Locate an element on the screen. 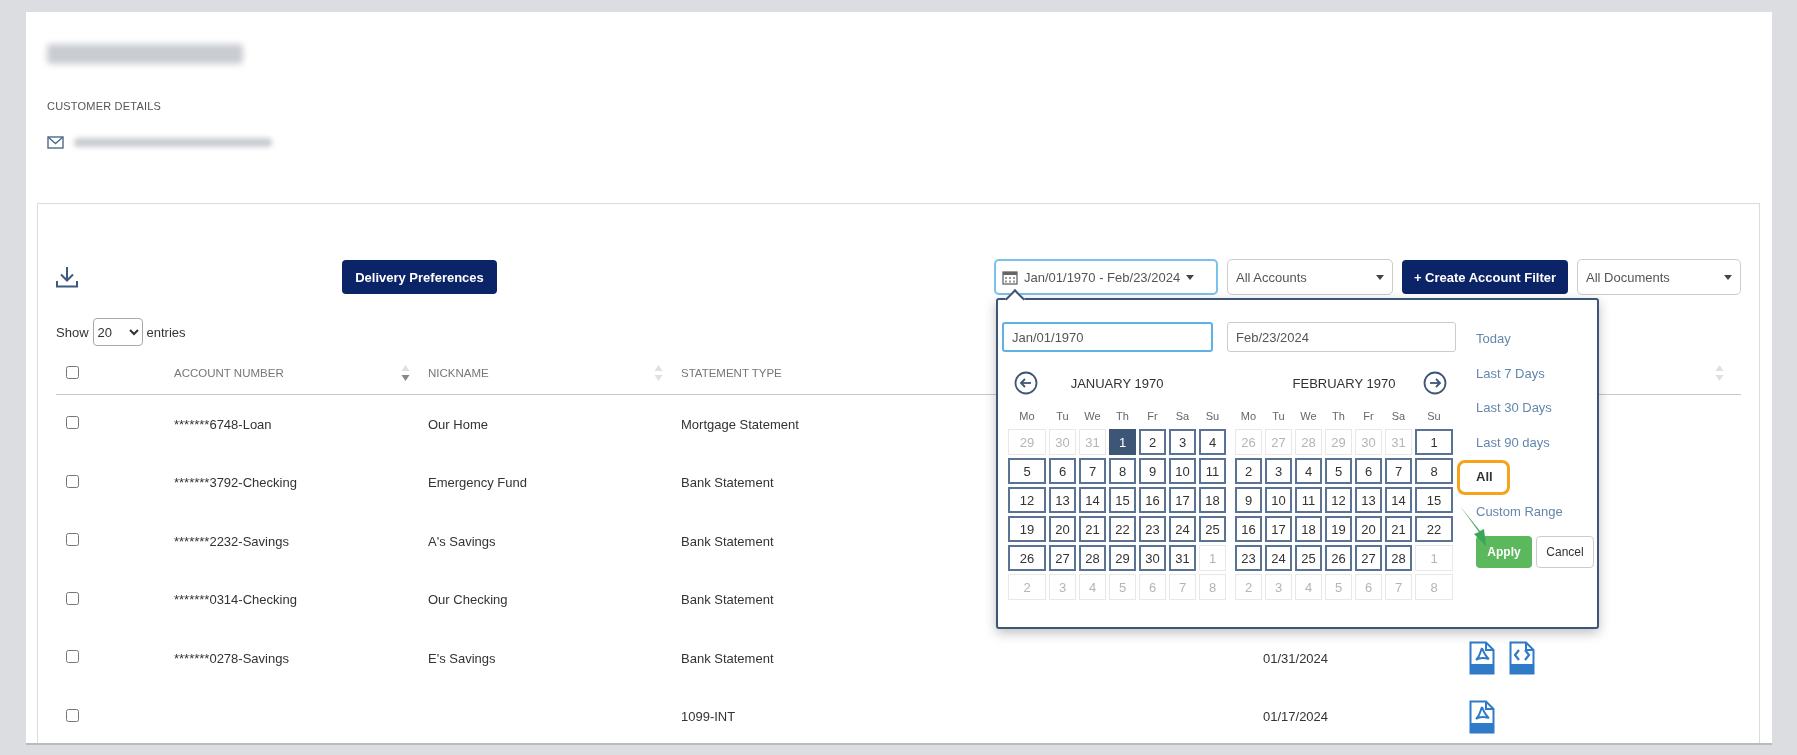 The width and height of the screenshot is (1797, 755). range-option: Last 7 Days is located at coordinates (1509, 374).